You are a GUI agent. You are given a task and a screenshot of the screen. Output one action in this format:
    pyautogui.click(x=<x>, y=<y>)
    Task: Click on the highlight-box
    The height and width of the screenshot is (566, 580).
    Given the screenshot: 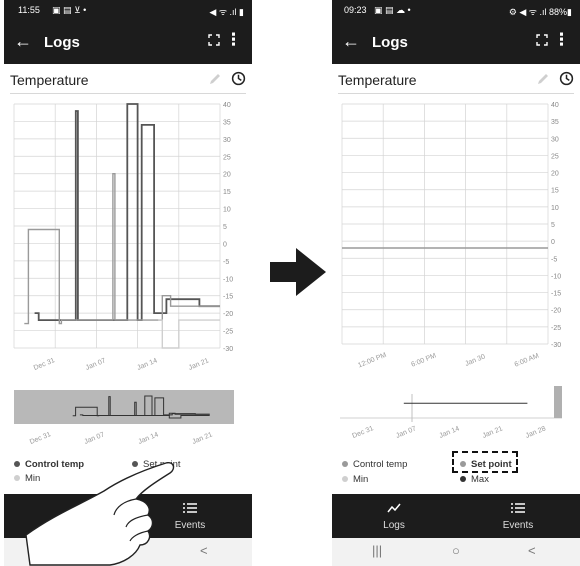 What is the action you would take?
    pyautogui.click(x=485, y=462)
    